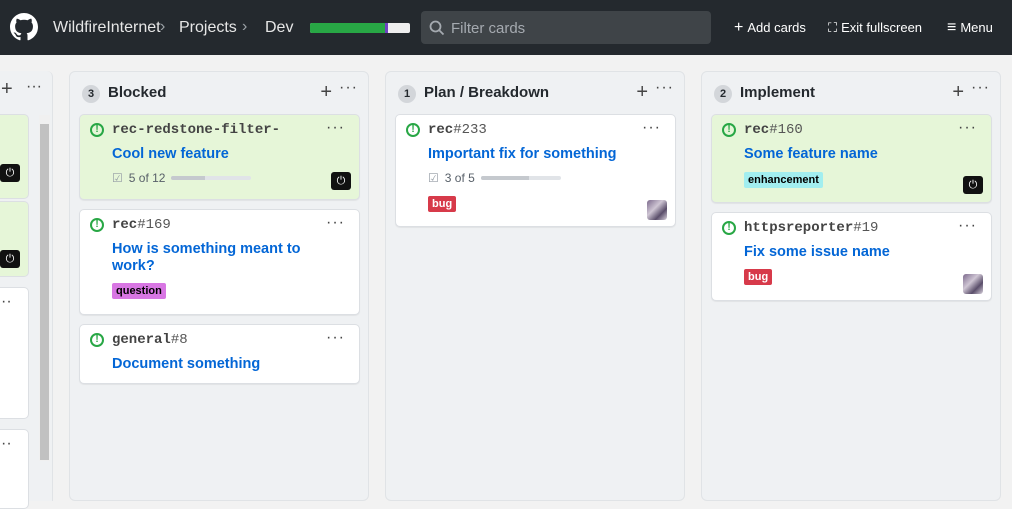 The image size is (1012, 509). I want to click on menu-button: ≡ Menu, so click(970, 27).